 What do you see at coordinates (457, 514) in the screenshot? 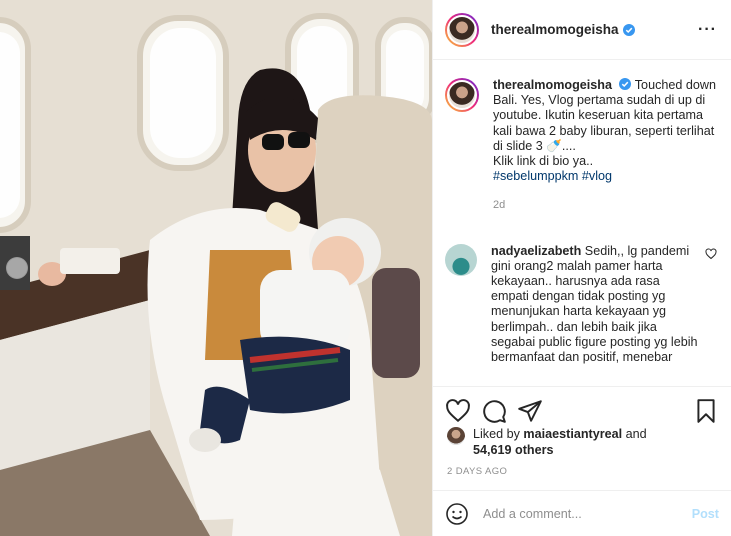
I see `emoji-icon` at bounding box center [457, 514].